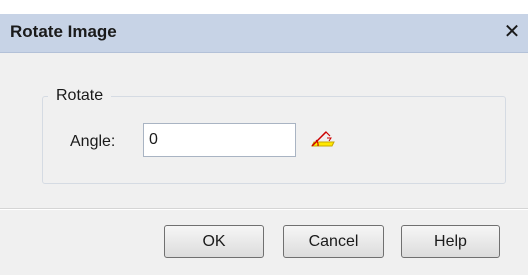 The width and height of the screenshot is (528, 275). What do you see at coordinates (333, 241) in the screenshot?
I see `cancel-button: Cancel` at bounding box center [333, 241].